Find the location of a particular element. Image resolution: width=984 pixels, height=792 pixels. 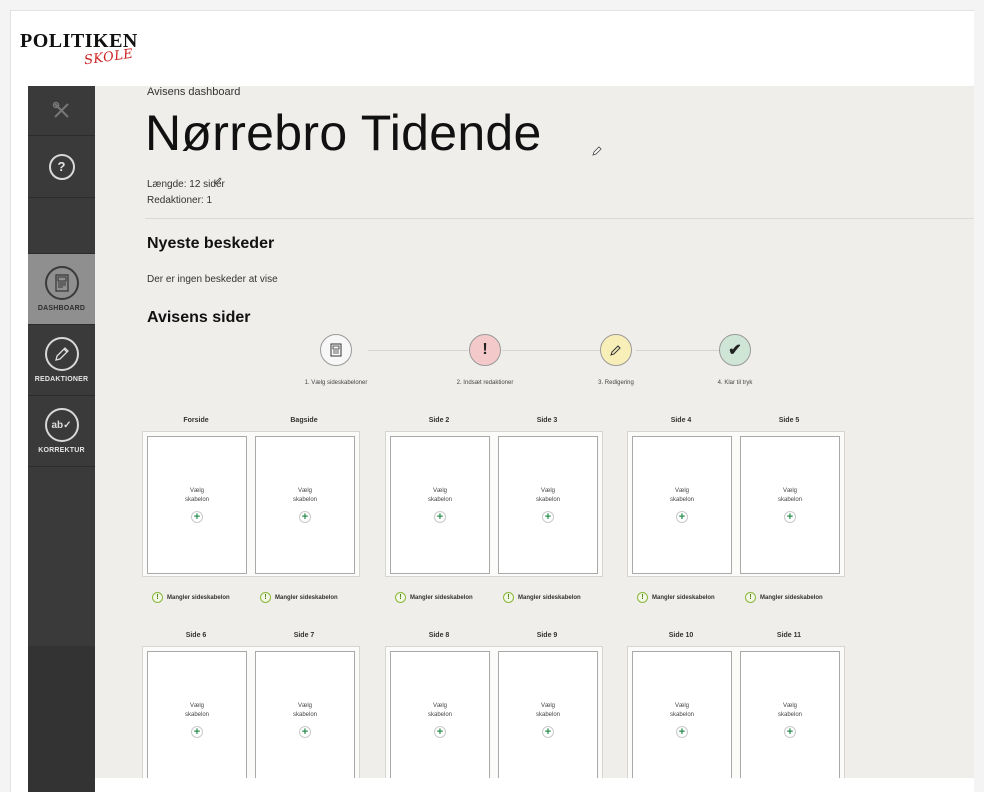

page-label: Bagside is located at coordinates (304, 420).